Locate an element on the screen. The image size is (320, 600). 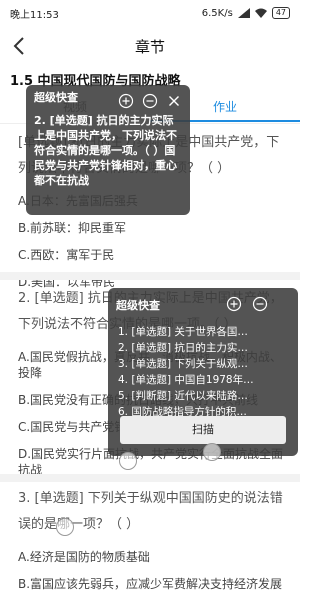
network-speed: 6.5K/s is located at coordinates (217, 13).